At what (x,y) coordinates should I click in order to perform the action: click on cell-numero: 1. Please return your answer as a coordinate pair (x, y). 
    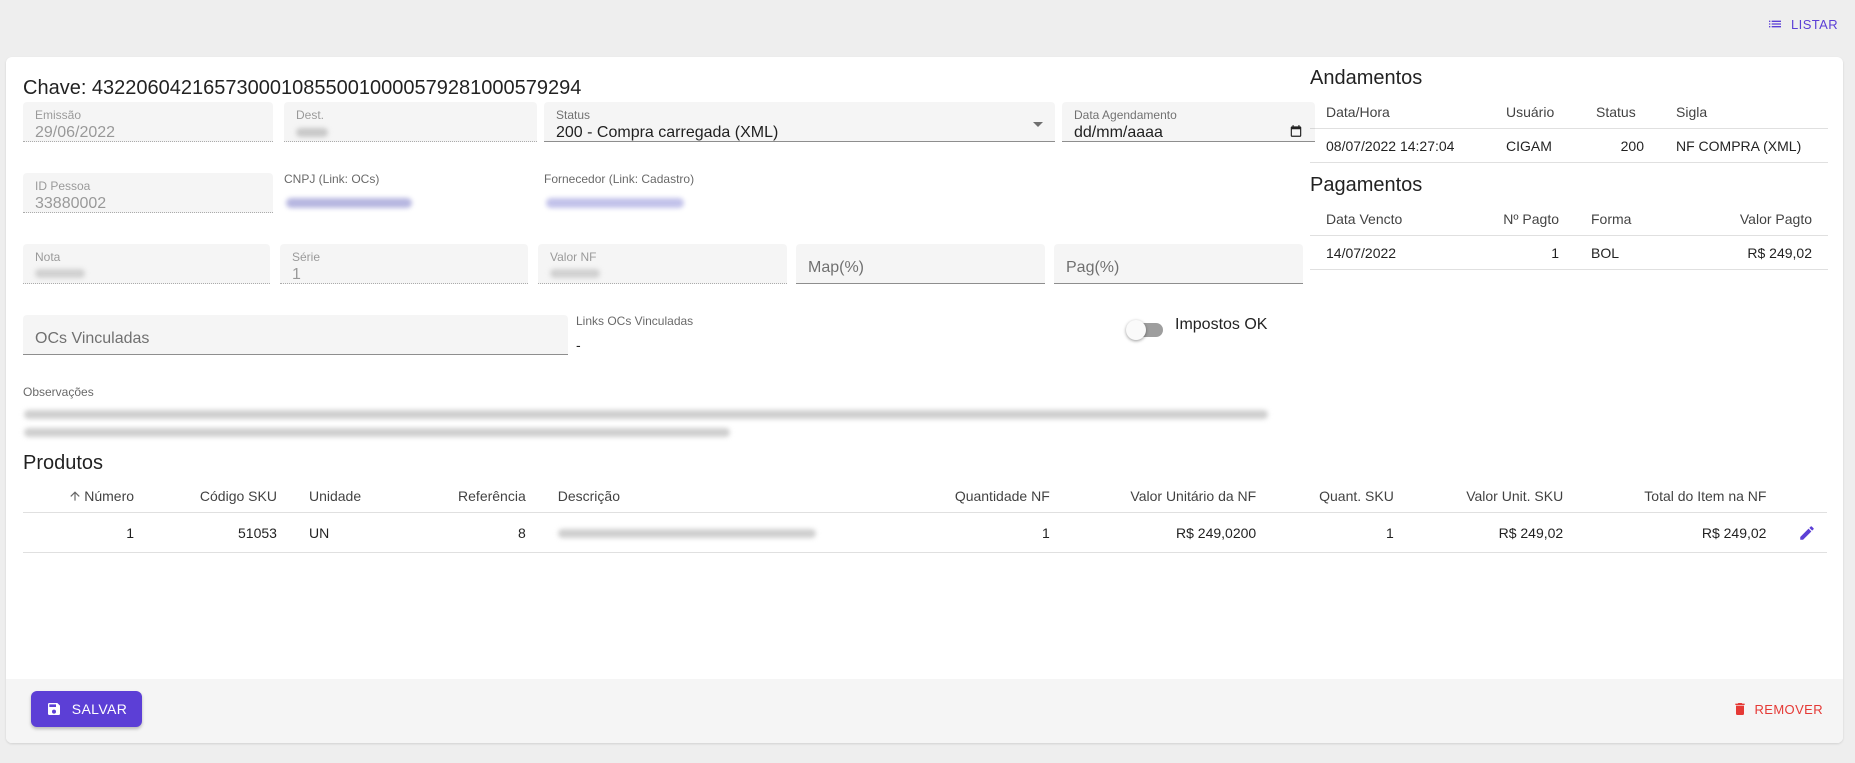
    Looking at the image, I should click on (87, 532).